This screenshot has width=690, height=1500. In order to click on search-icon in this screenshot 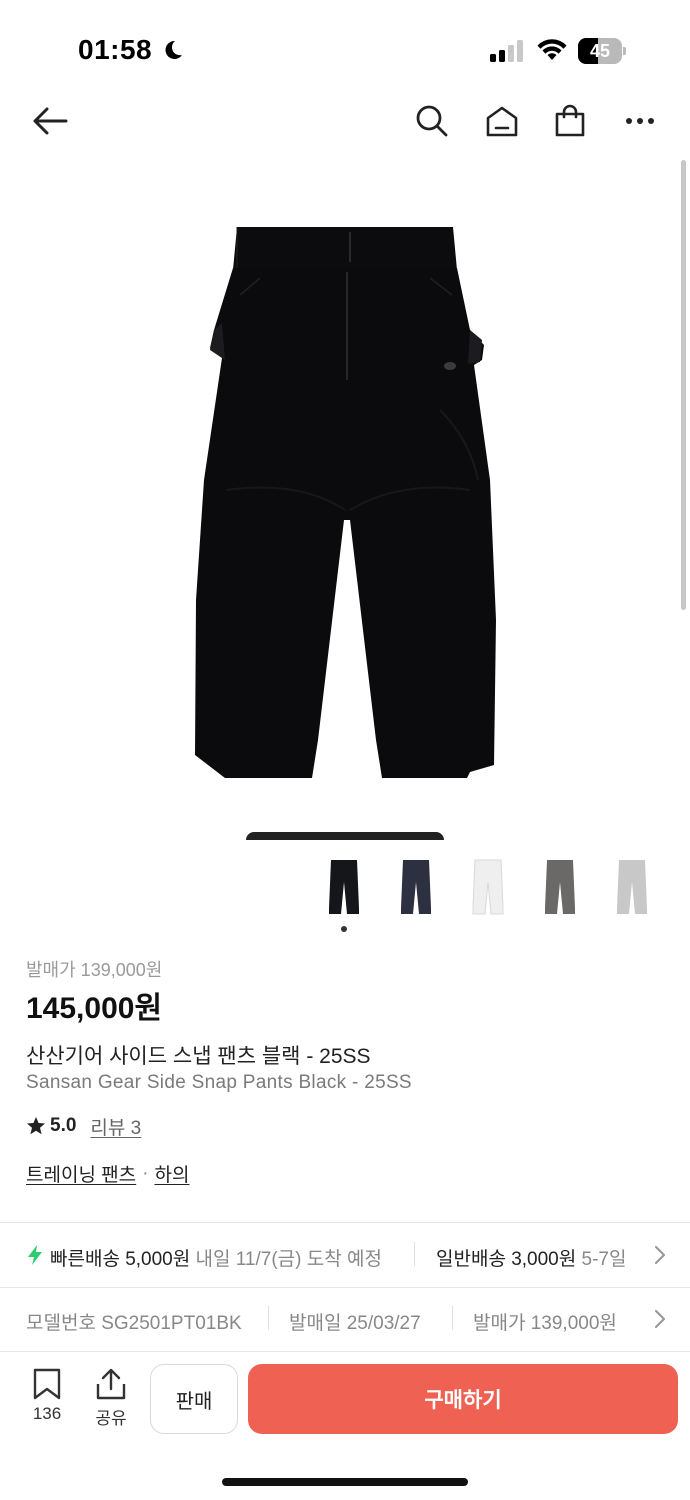, I will do `click(432, 121)`.